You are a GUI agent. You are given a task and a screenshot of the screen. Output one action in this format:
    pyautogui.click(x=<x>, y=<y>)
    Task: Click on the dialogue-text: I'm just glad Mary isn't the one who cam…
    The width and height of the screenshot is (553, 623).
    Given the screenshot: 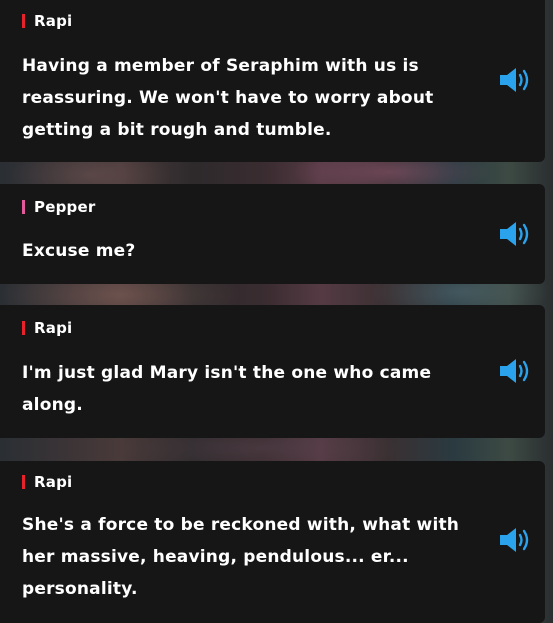 What is the action you would take?
    pyautogui.click(x=227, y=389)
    